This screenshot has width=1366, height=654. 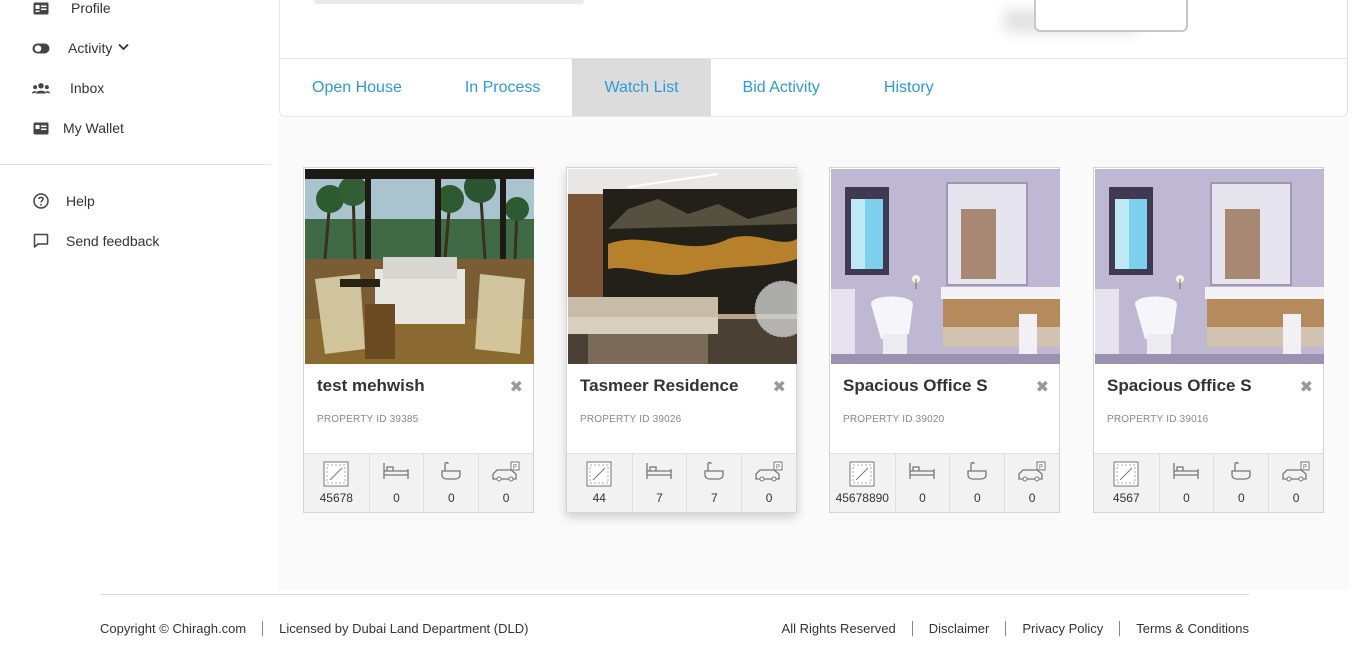 I want to click on profile-header-panel, so click(x=813, y=29).